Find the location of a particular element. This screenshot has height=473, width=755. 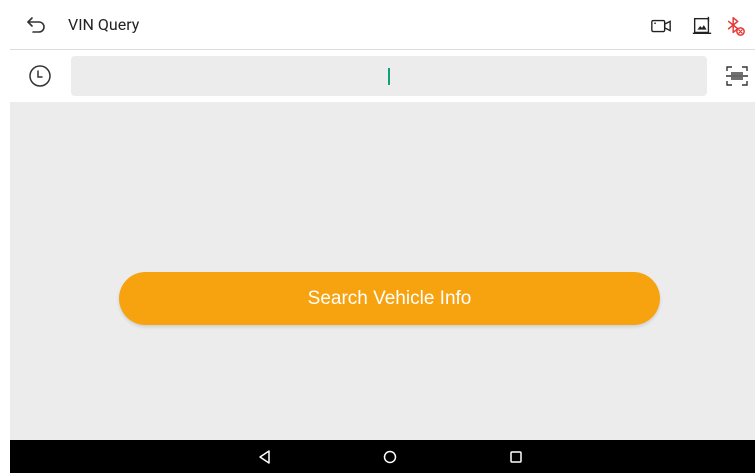

app-header: VIN Query is located at coordinates (382, 25).